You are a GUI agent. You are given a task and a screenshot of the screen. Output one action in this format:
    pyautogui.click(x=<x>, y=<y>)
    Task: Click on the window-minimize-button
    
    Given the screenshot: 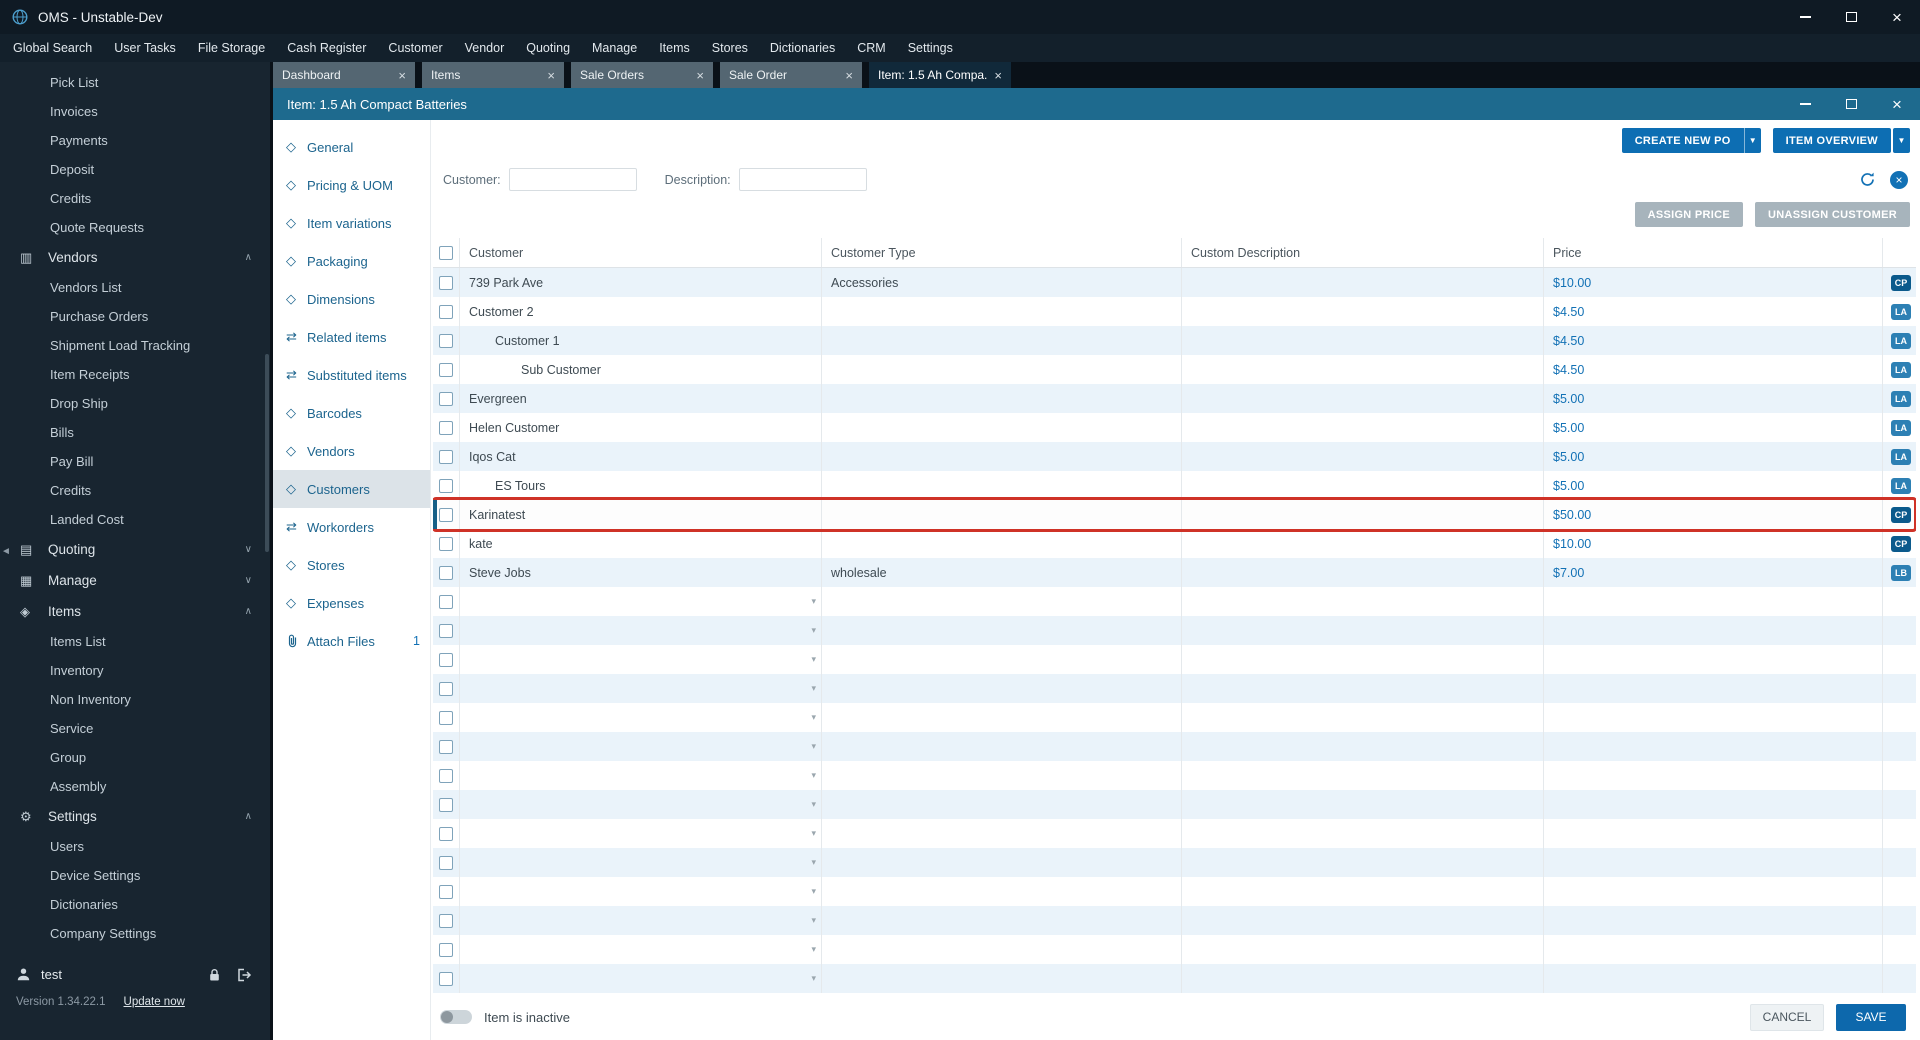 What is the action you would take?
    pyautogui.click(x=1805, y=17)
    